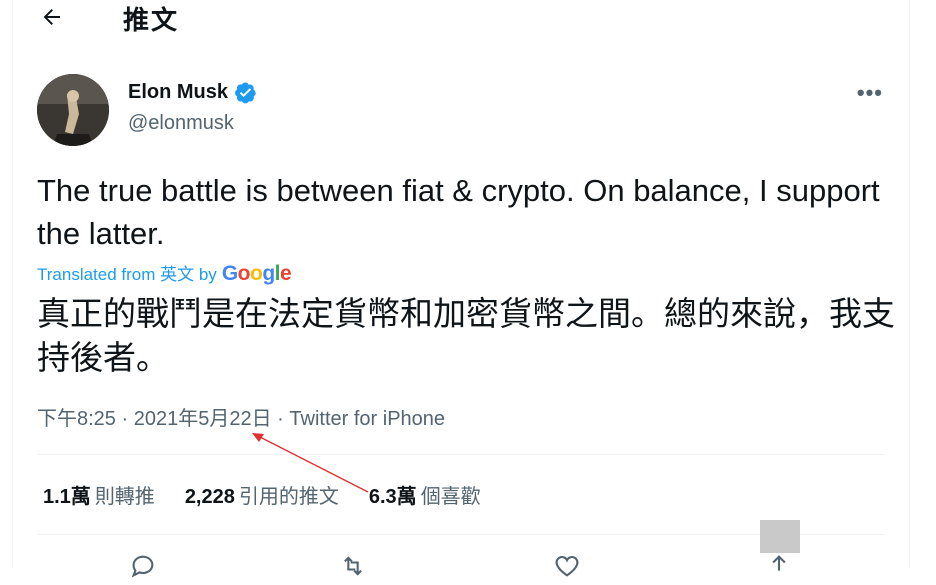 The height and width of the screenshot is (585, 936). I want to click on avatar, so click(73, 110).